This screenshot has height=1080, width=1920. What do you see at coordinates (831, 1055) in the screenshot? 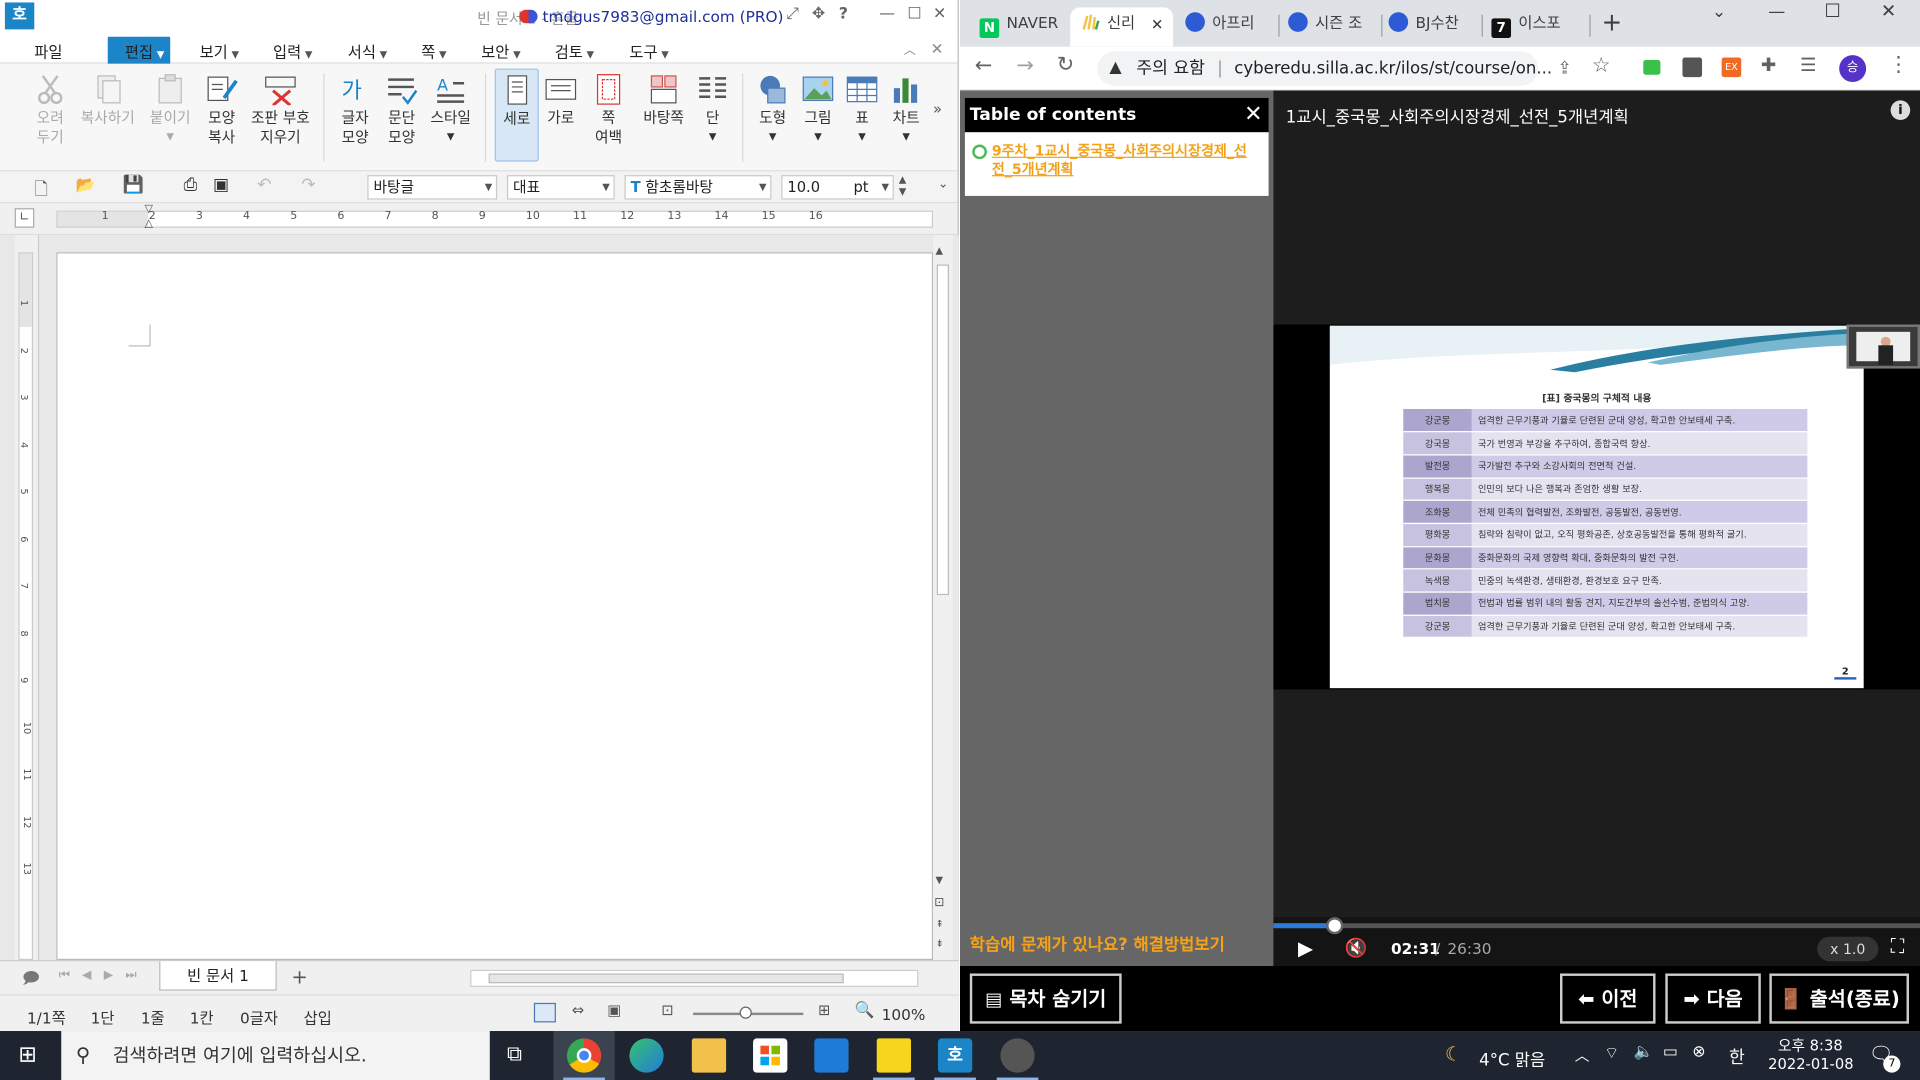
I see `mail-icon` at bounding box center [831, 1055].